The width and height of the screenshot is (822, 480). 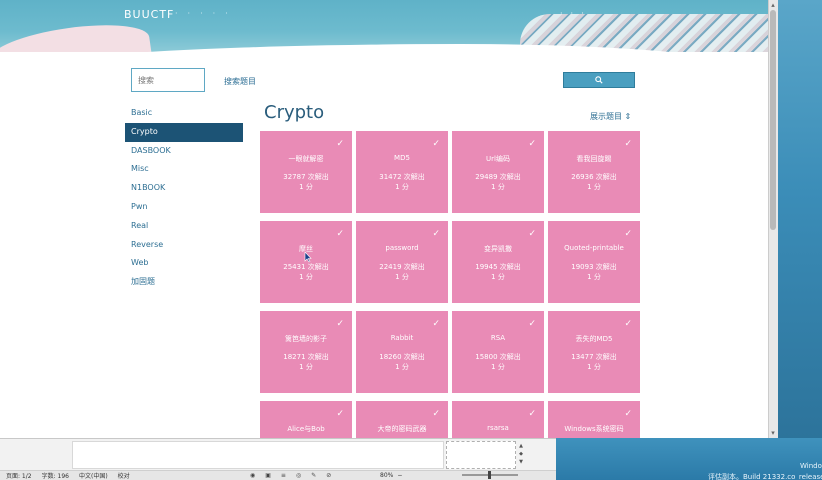 I want to click on challenge-solves: 19093 次解出, so click(x=594, y=267).